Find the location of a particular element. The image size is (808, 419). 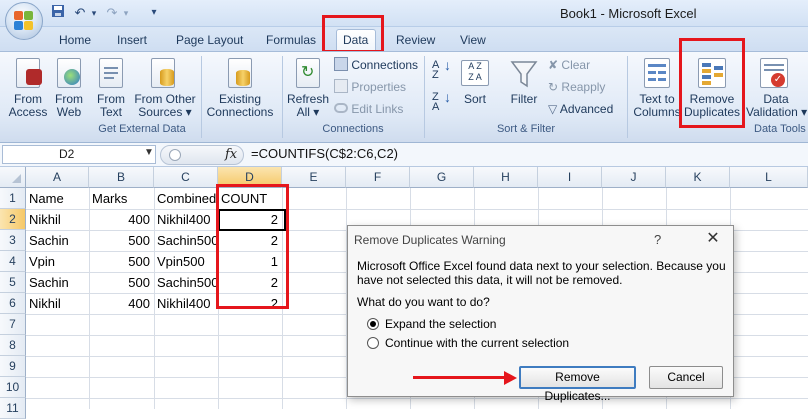

tab-page-layout: Page Layout is located at coordinates (209, 40).